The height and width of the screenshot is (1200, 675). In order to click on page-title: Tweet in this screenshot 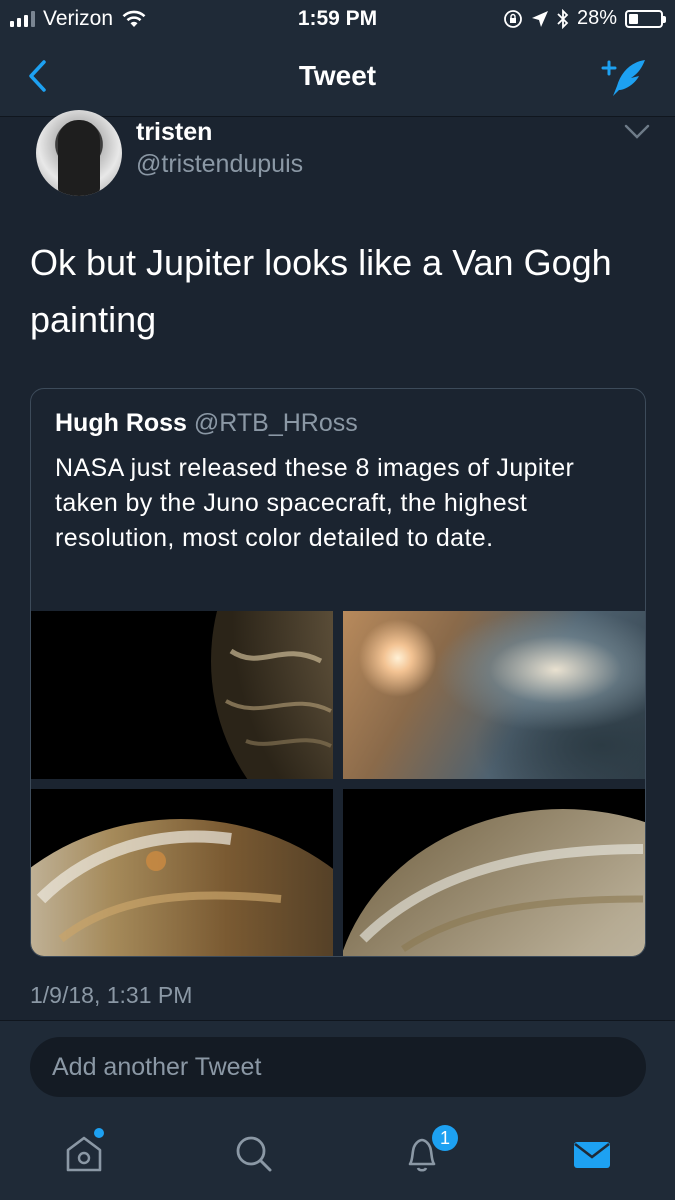, I will do `click(337, 75)`.